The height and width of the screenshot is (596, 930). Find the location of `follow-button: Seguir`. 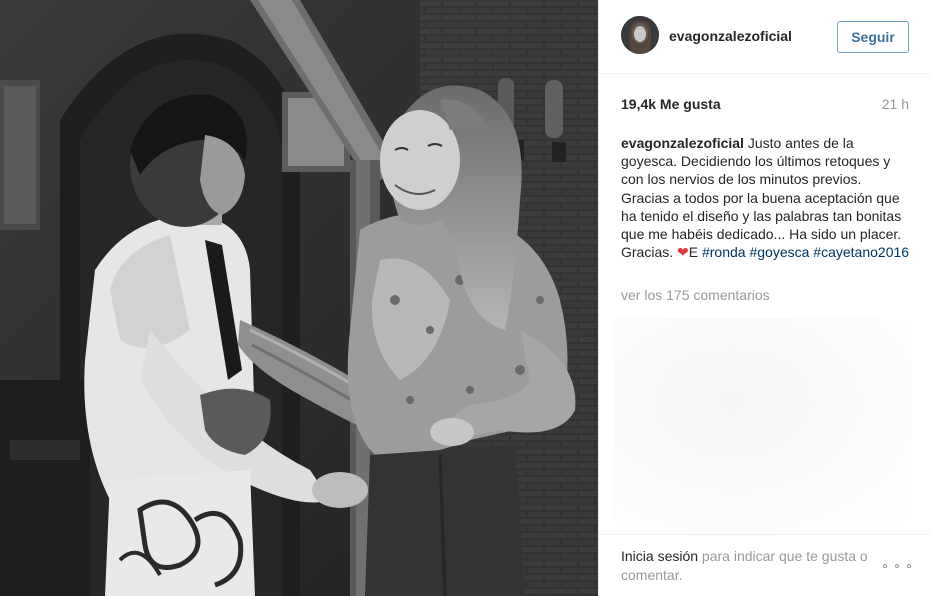

follow-button: Seguir is located at coordinates (873, 37).